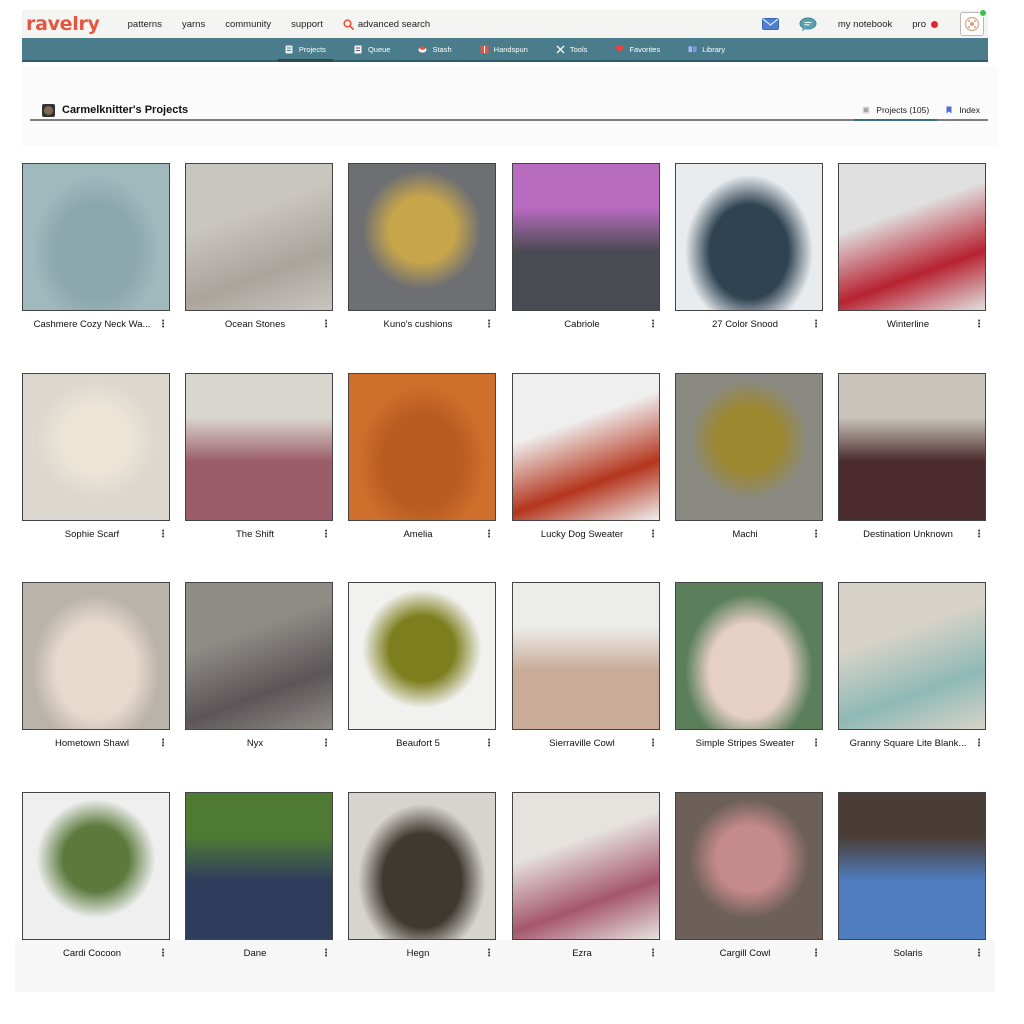 This screenshot has height=1024, width=1024. I want to click on user-avatar, so click(973, 22).